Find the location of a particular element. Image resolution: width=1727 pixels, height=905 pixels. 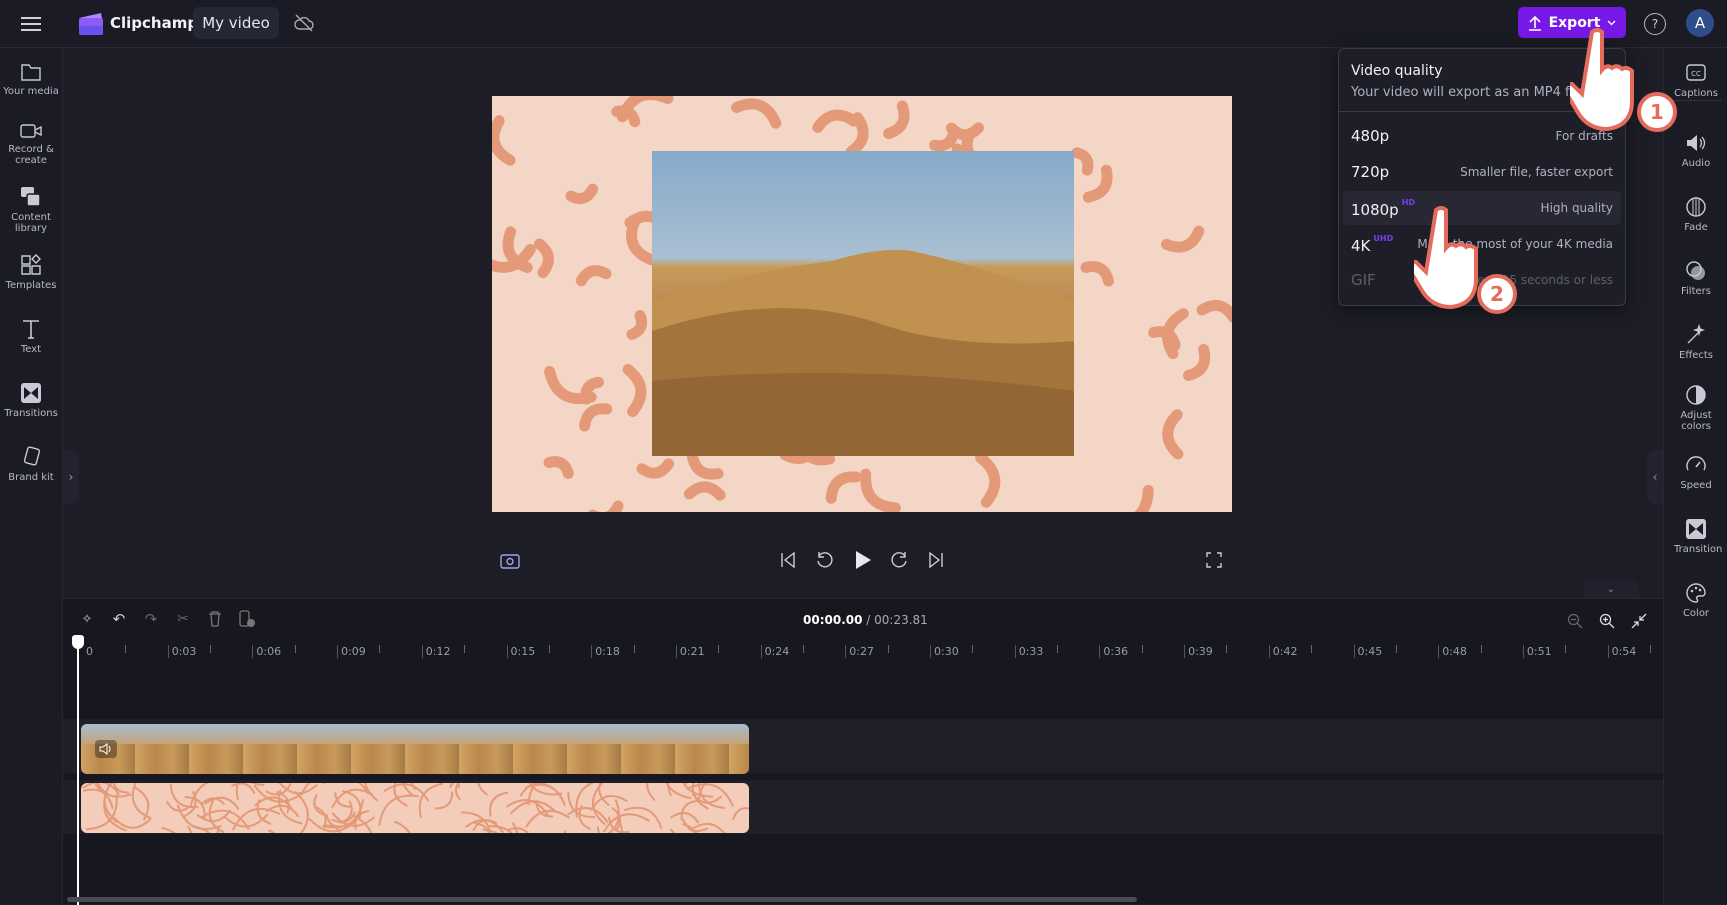

ruler-tick-label: 0:15 is located at coordinates (520, 651).